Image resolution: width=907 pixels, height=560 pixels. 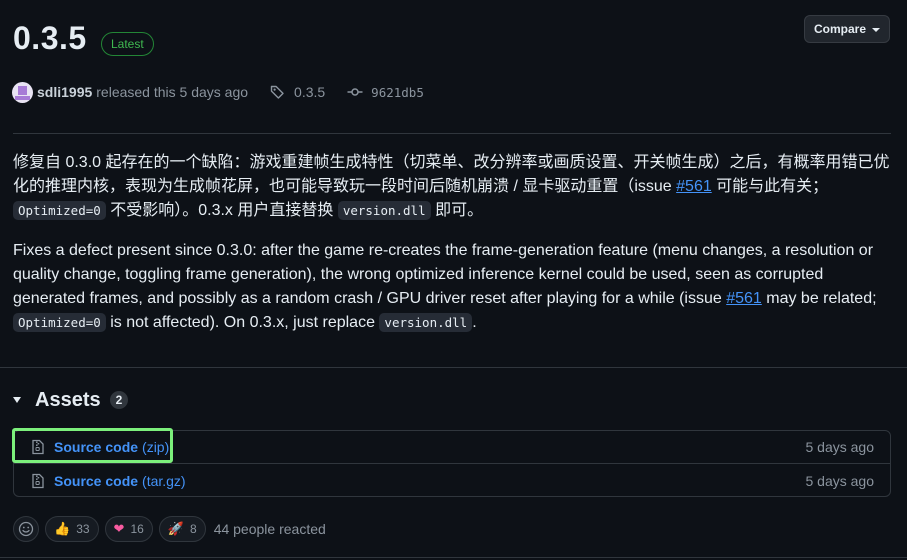 What do you see at coordinates (819, 298) in the screenshot?
I see `notes-text: may be related;` at bounding box center [819, 298].